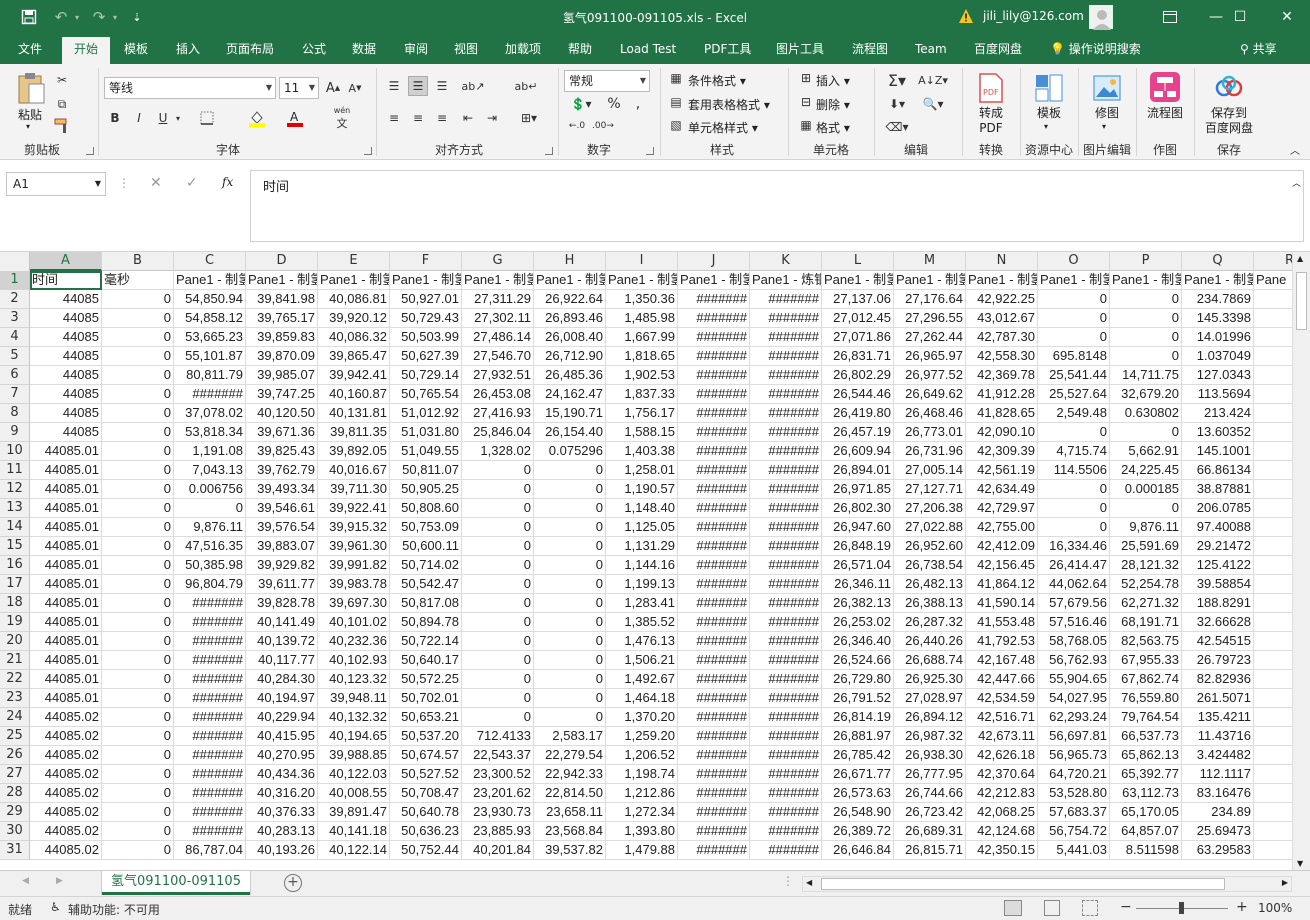  Describe the element at coordinates (498, 584) in the screenshot. I see `cell-g17: 0` at that location.